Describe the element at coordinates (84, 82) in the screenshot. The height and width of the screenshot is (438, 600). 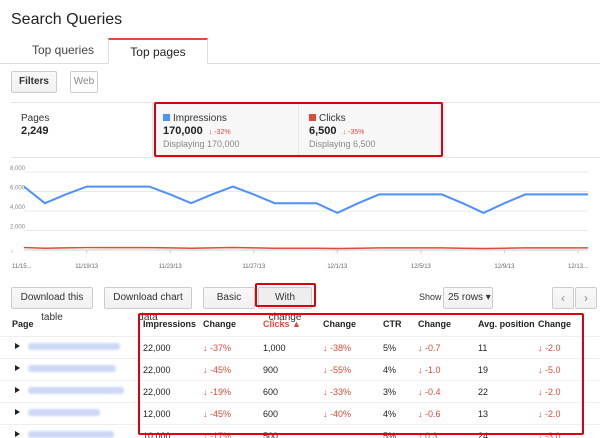
I see `web-filter-button: Web` at that location.